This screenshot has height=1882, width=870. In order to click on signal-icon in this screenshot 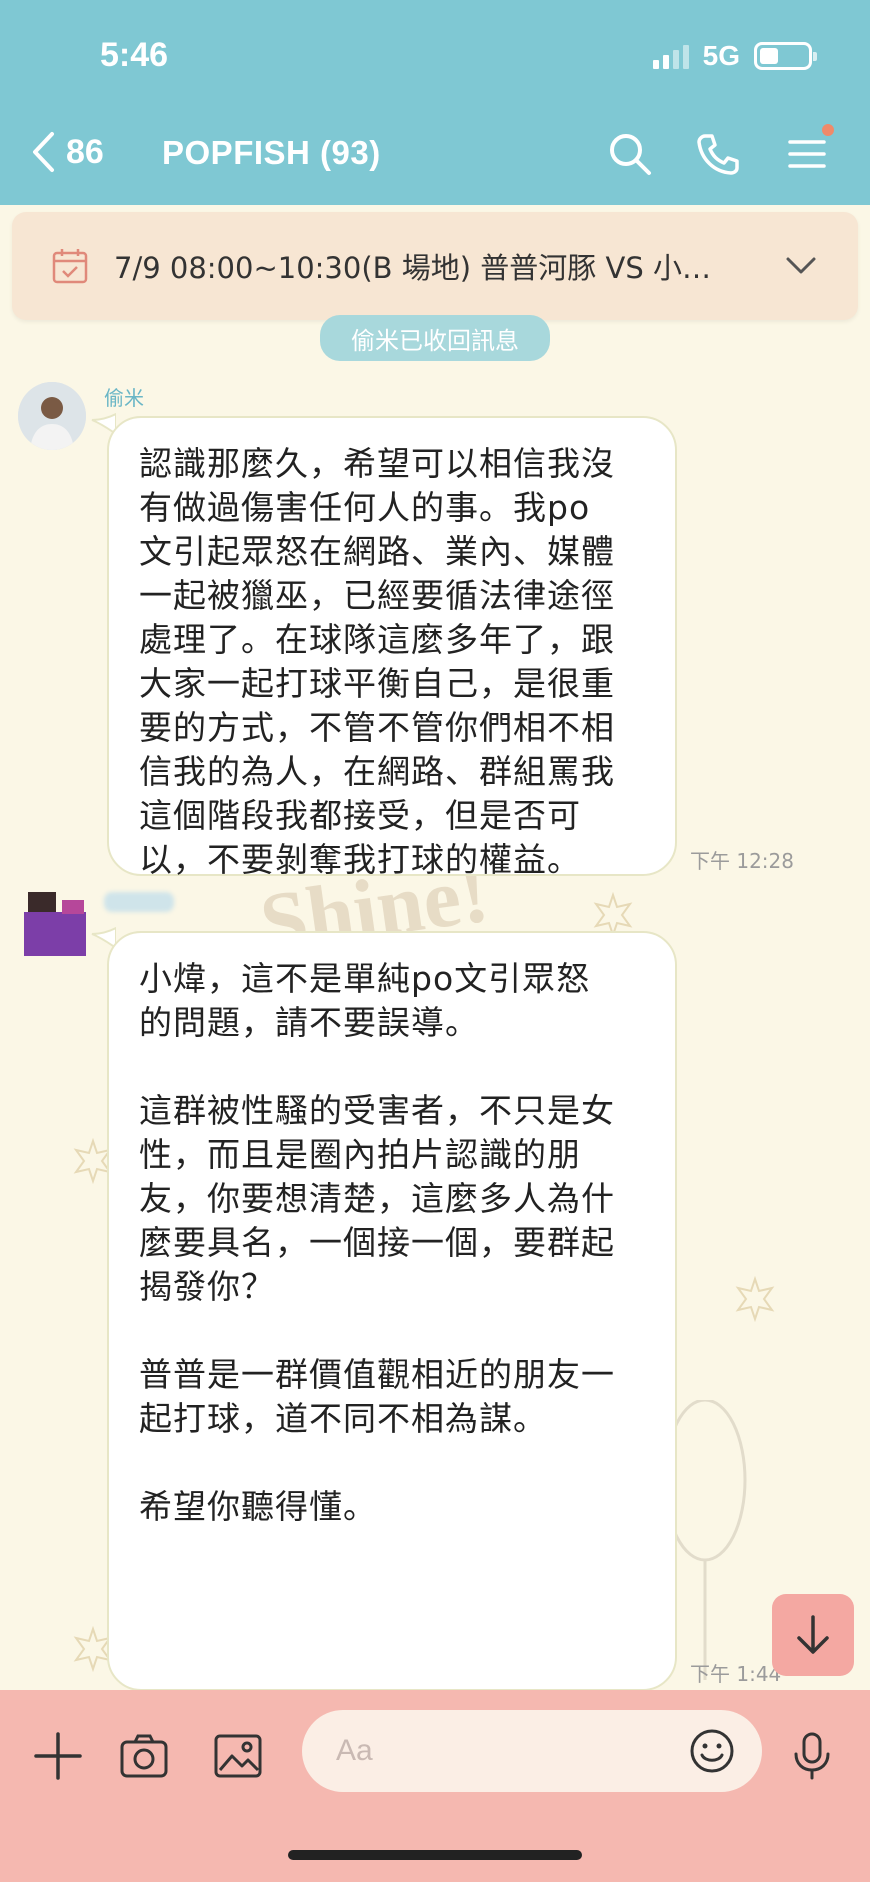, I will do `click(670, 56)`.